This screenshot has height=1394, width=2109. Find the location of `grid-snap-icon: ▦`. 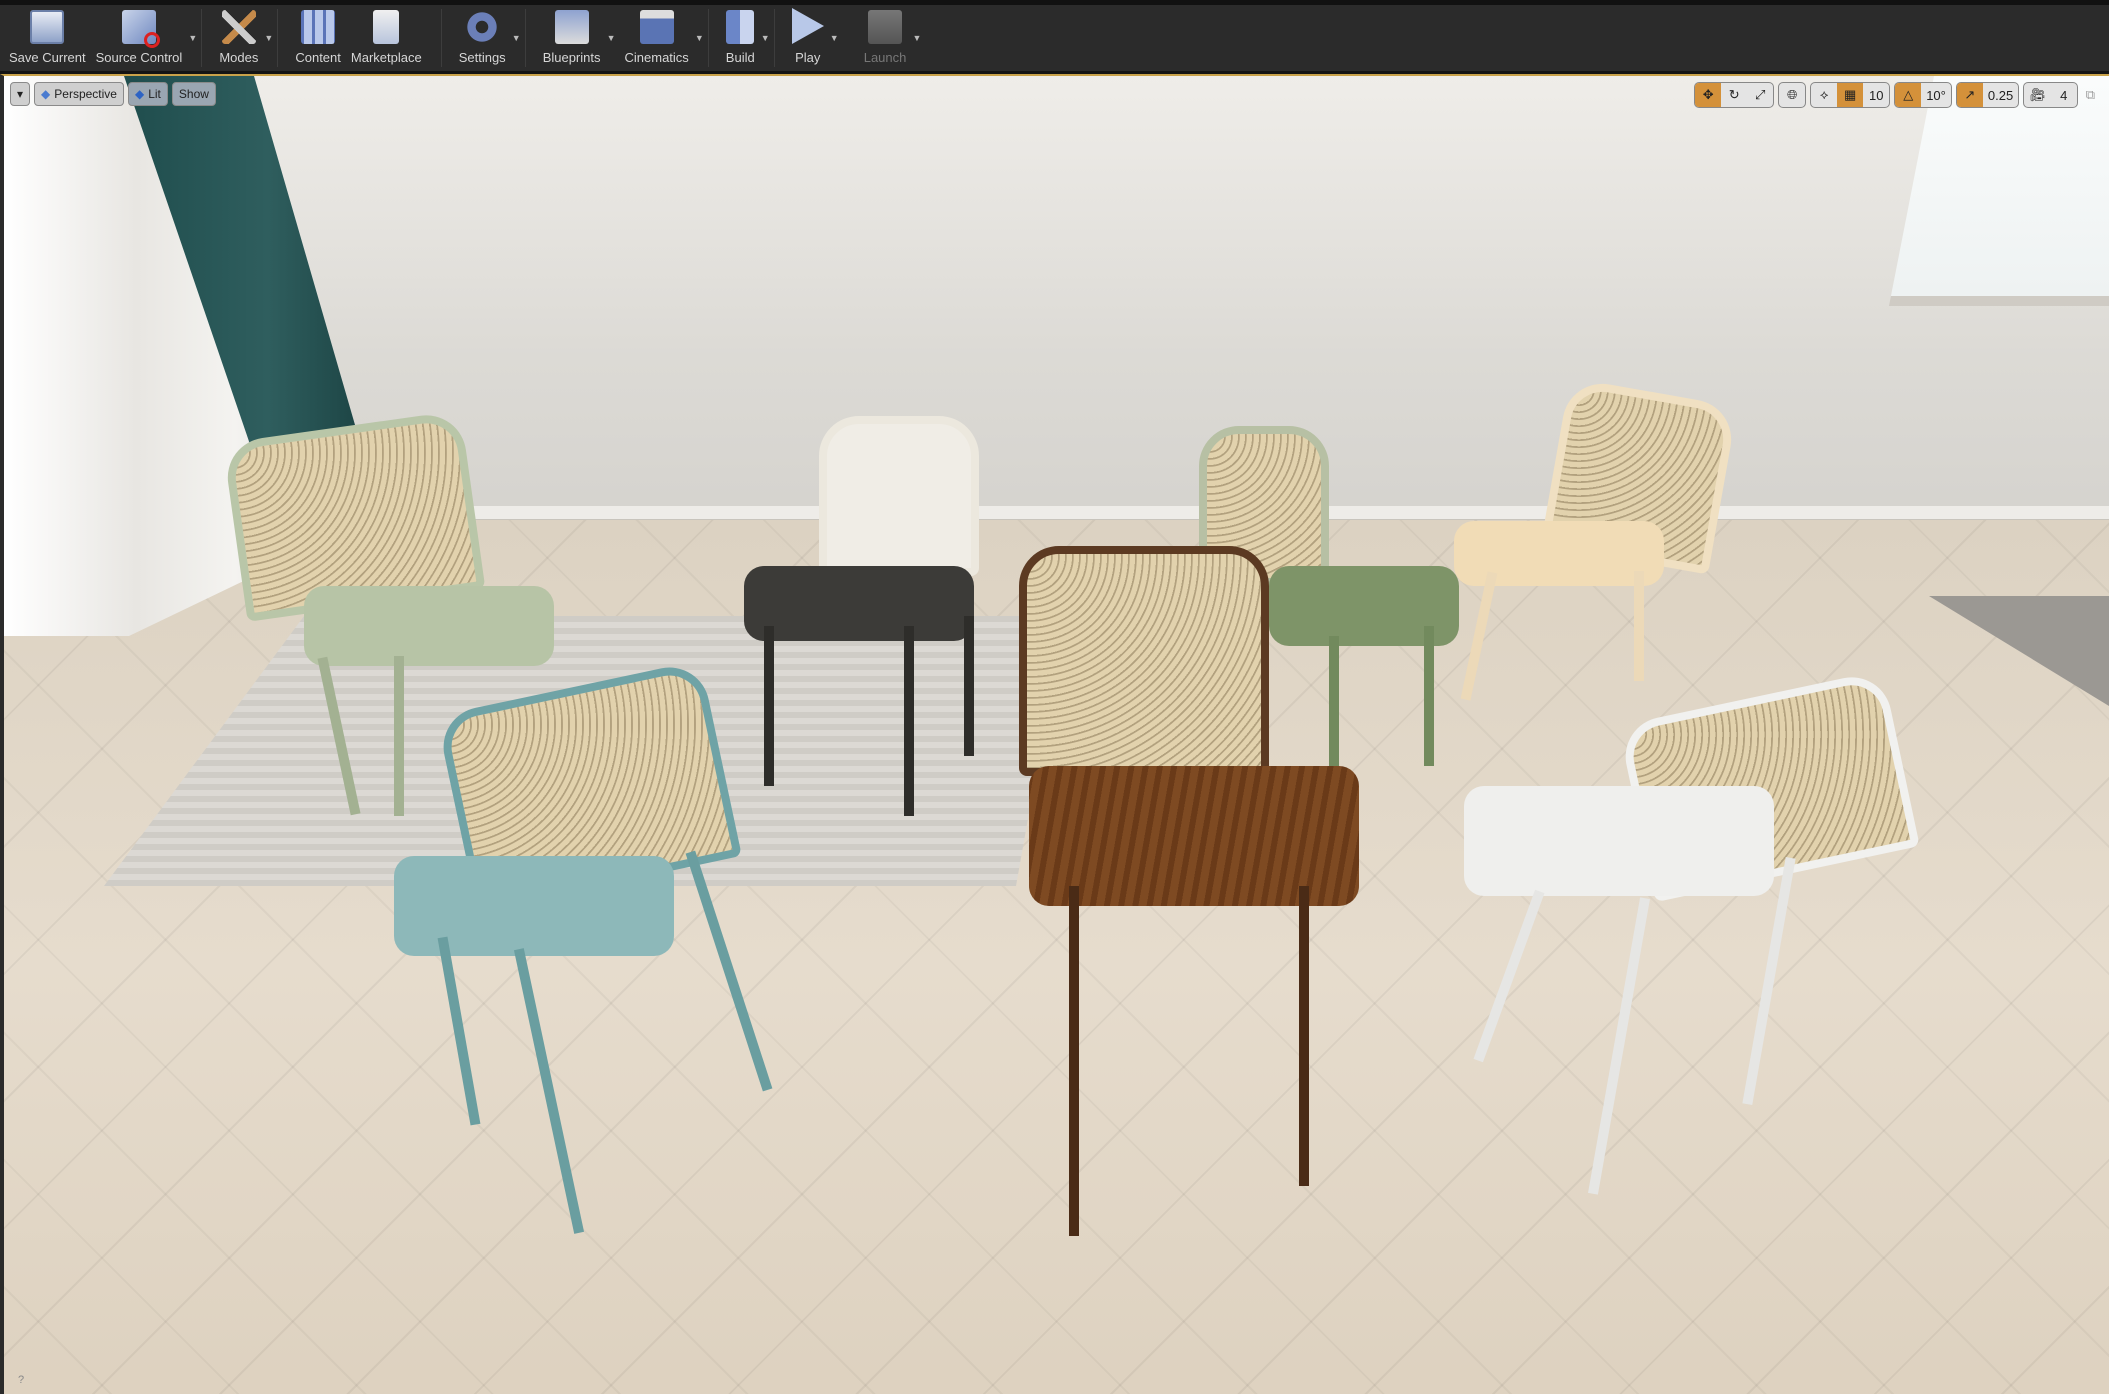

grid-snap-icon: ▦ is located at coordinates (1850, 95).